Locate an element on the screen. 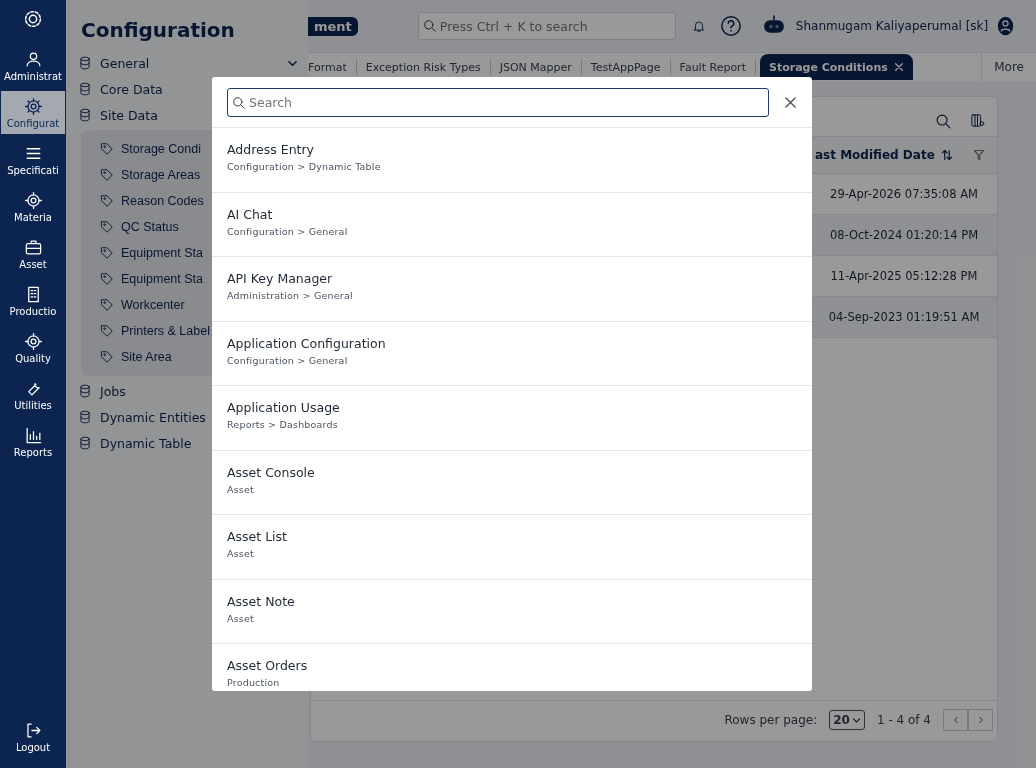 The height and width of the screenshot is (768, 1036). search-result: Asset List Asset is located at coordinates (512, 547).